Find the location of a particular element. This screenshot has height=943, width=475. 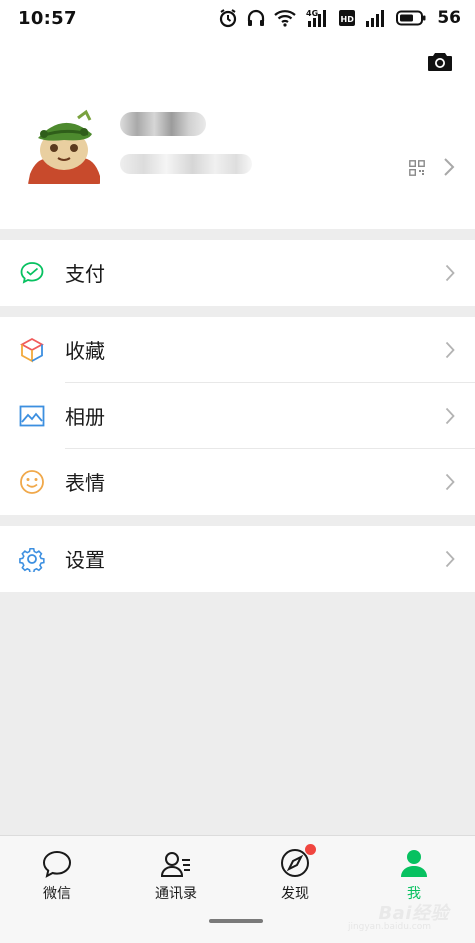

tab-chats: 微信 is located at coordinates (58, 875).